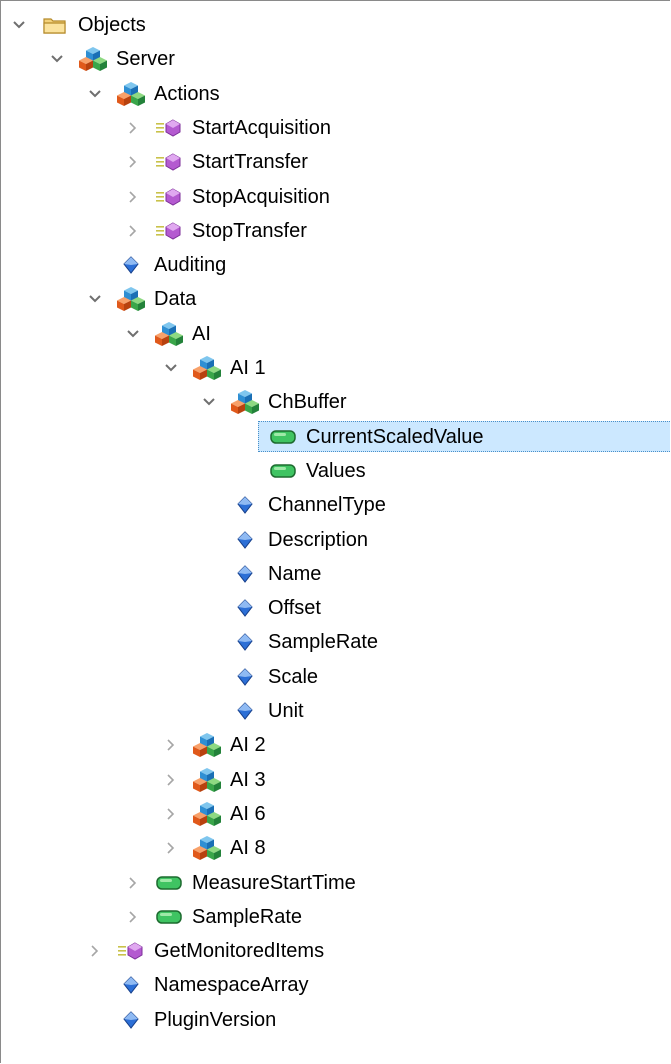  I want to click on tree-node-label: ChBuffer, so click(307, 402).